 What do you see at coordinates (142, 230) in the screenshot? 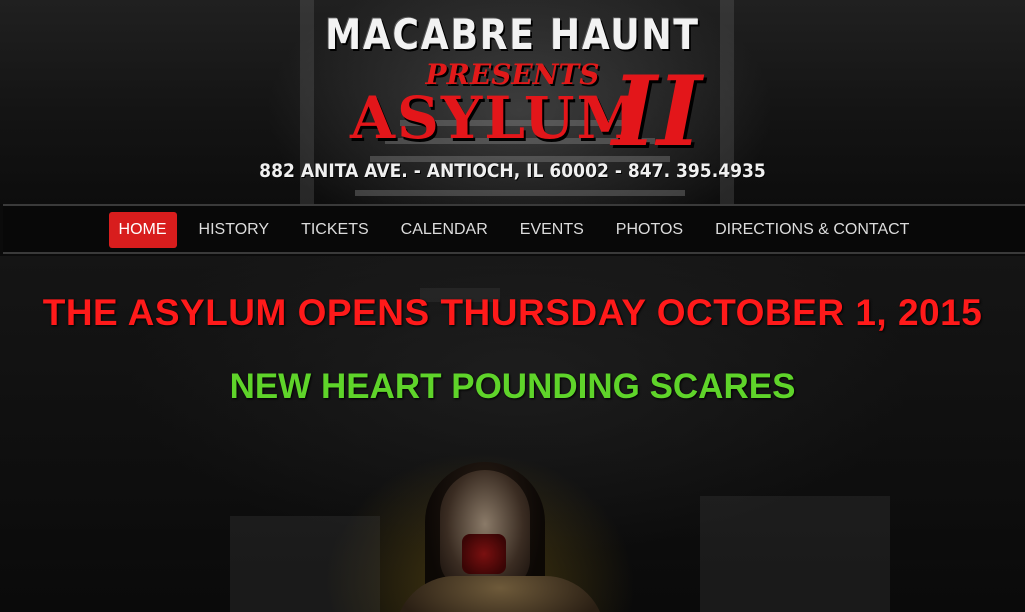
I see `nav-home: HOME` at bounding box center [142, 230].